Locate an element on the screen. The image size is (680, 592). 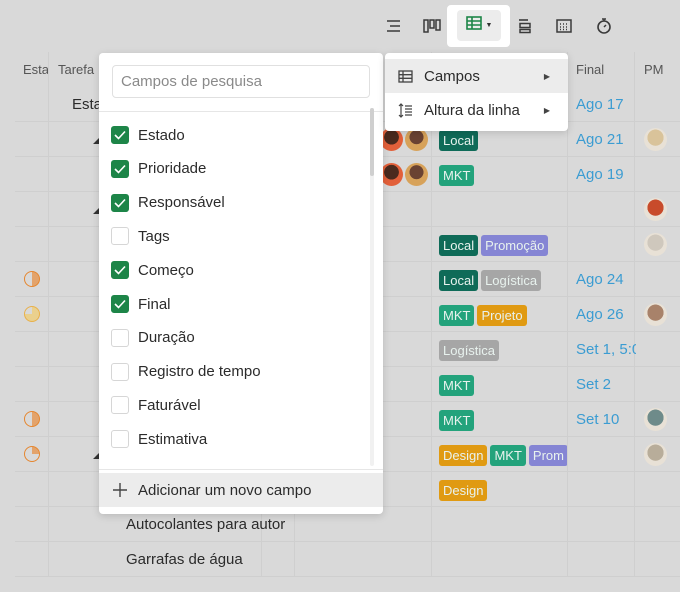
view-options-menu: Campos ▶ Altura da linha ▶ is located at coordinates (476, 92).